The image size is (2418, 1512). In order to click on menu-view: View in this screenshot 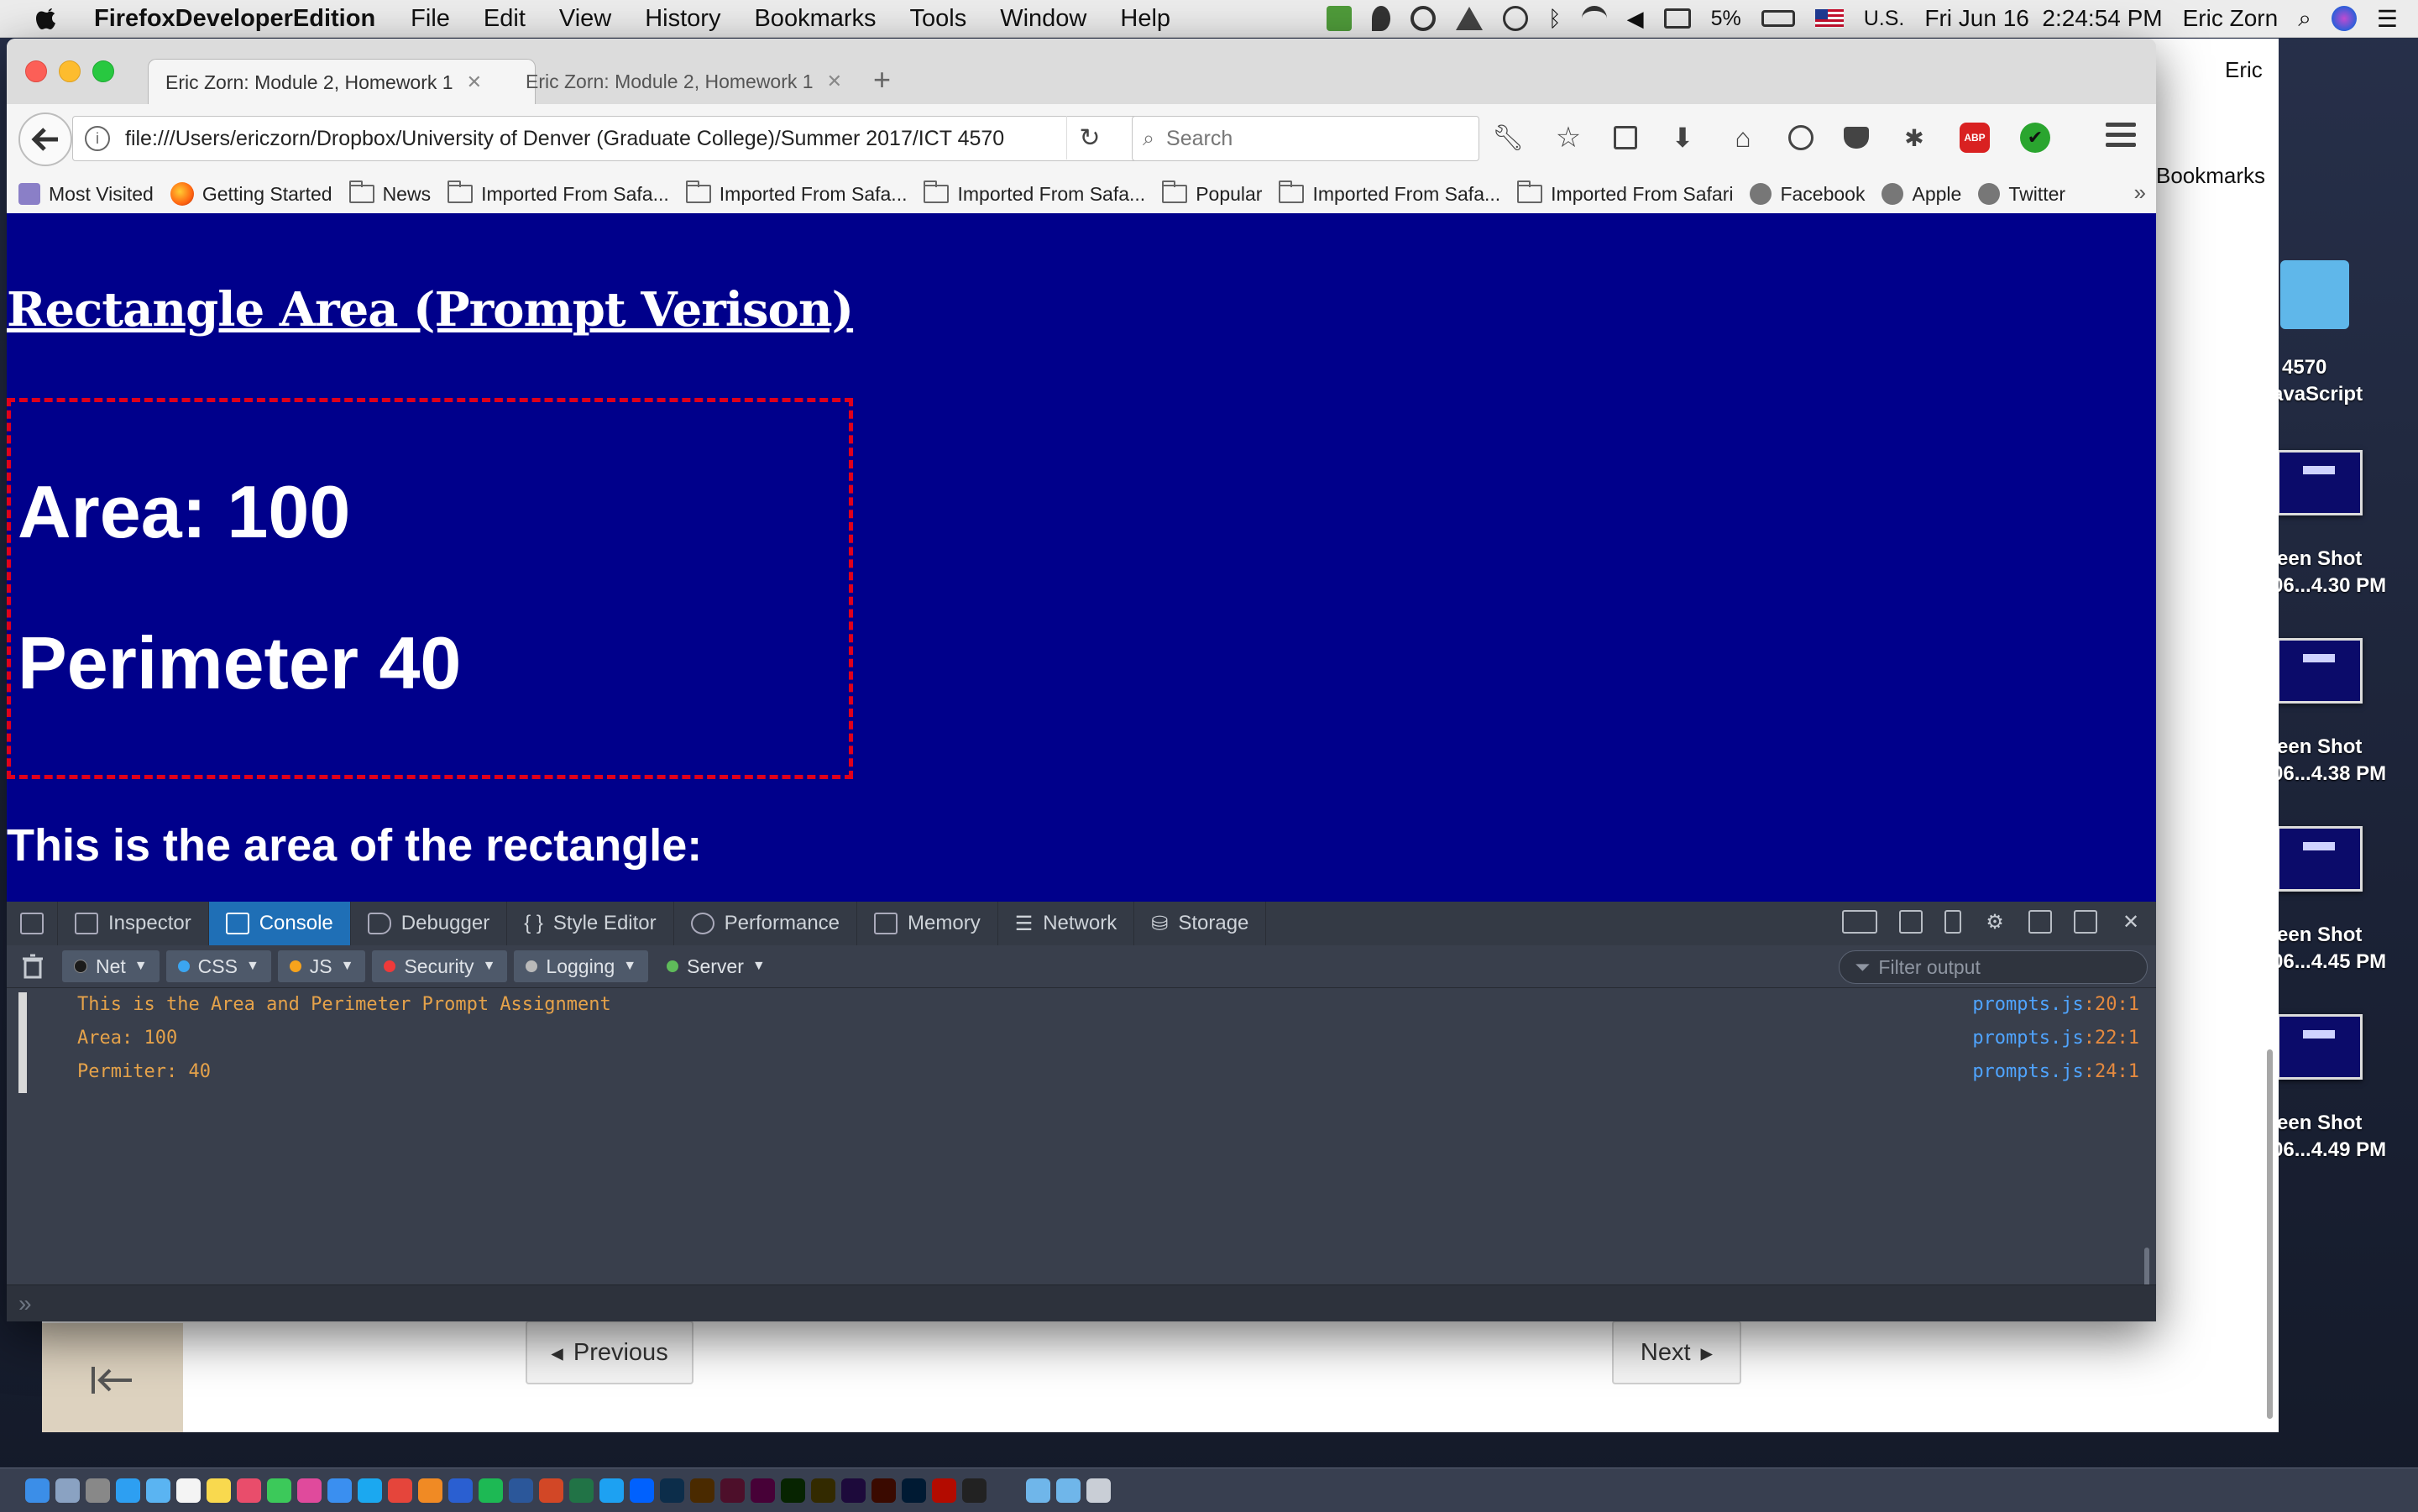, I will do `click(585, 19)`.